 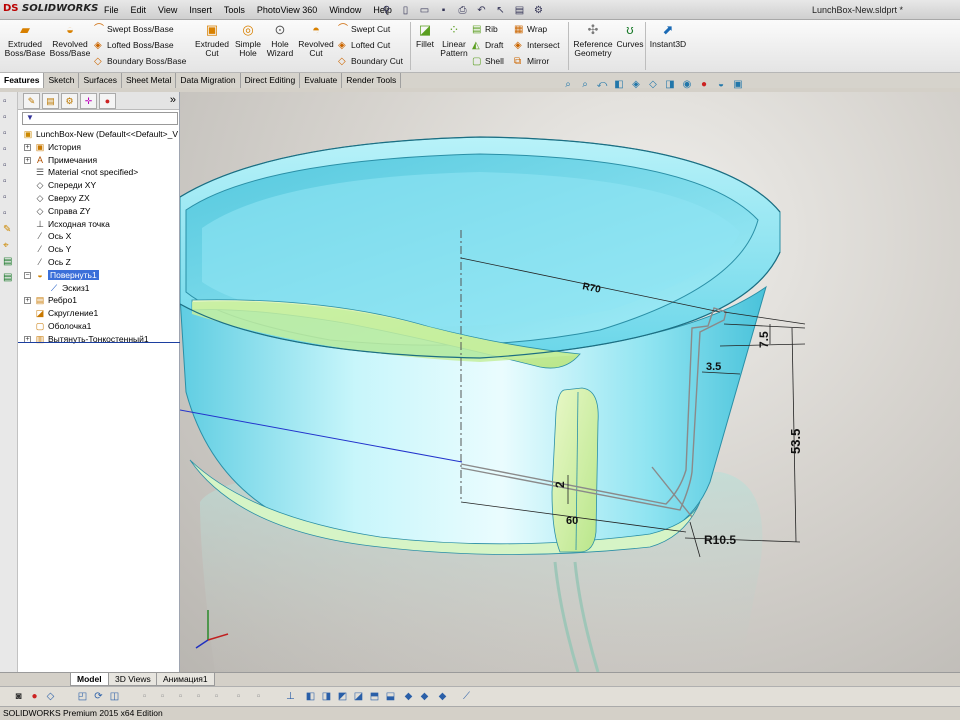 I want to click on box-icon: ▫, so click(x=9, y=150).